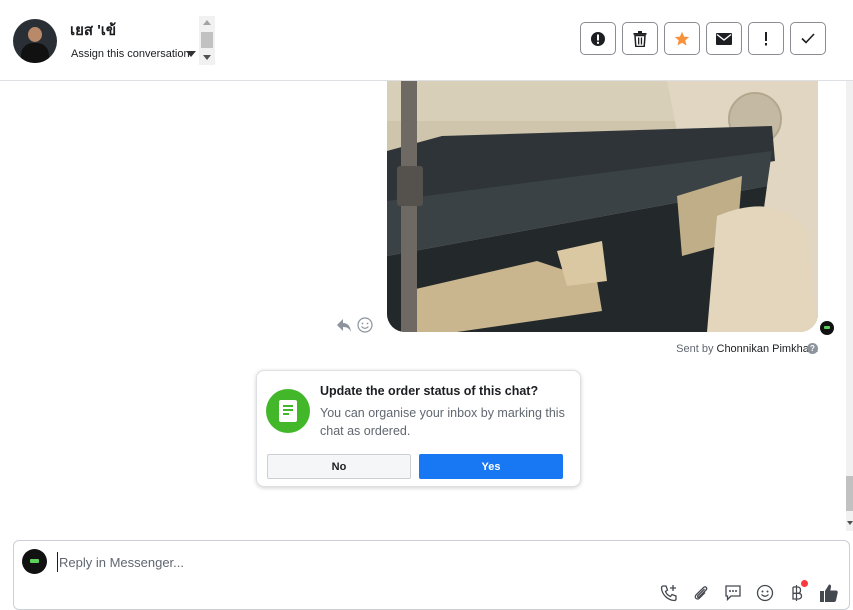  I want to click on notification-dot, so click(804, 583).